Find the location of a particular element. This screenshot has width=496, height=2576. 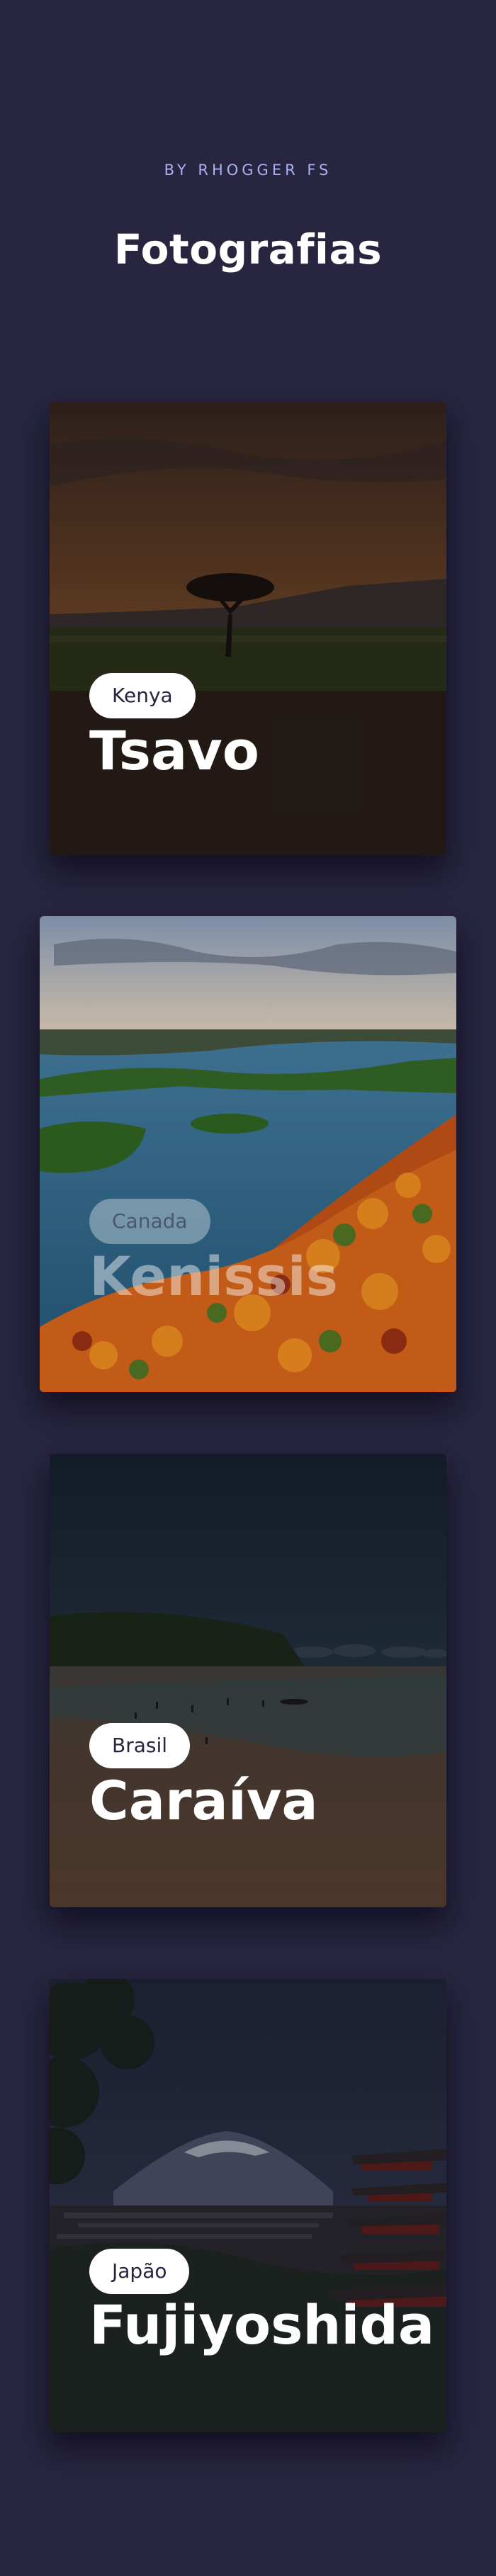

country-badge: Kenya is located at coordinates (142, 695).